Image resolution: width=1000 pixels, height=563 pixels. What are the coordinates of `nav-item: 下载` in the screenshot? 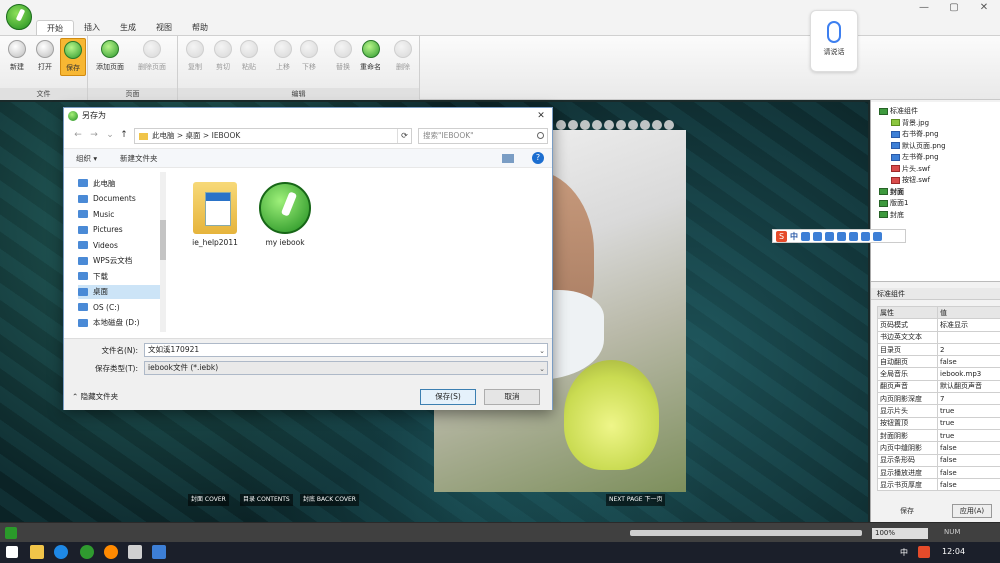 It's located at (119, 276).